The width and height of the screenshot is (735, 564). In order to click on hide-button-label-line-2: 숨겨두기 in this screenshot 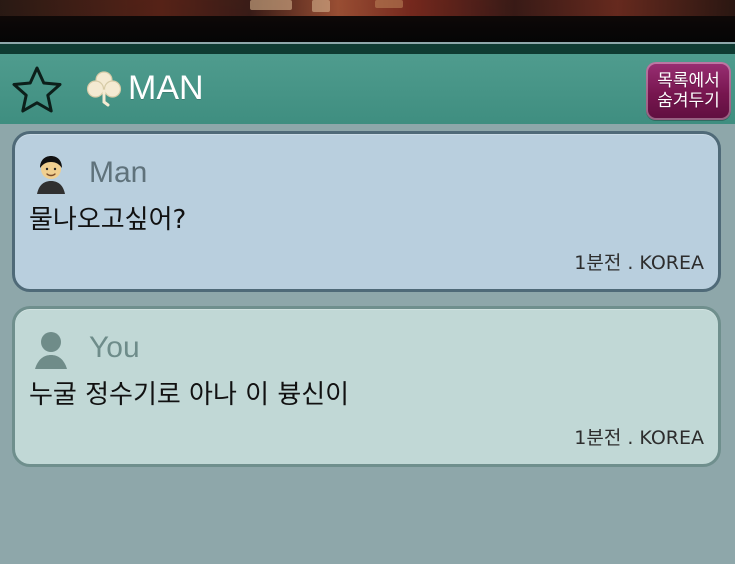, I will do `click(688, 101)`.